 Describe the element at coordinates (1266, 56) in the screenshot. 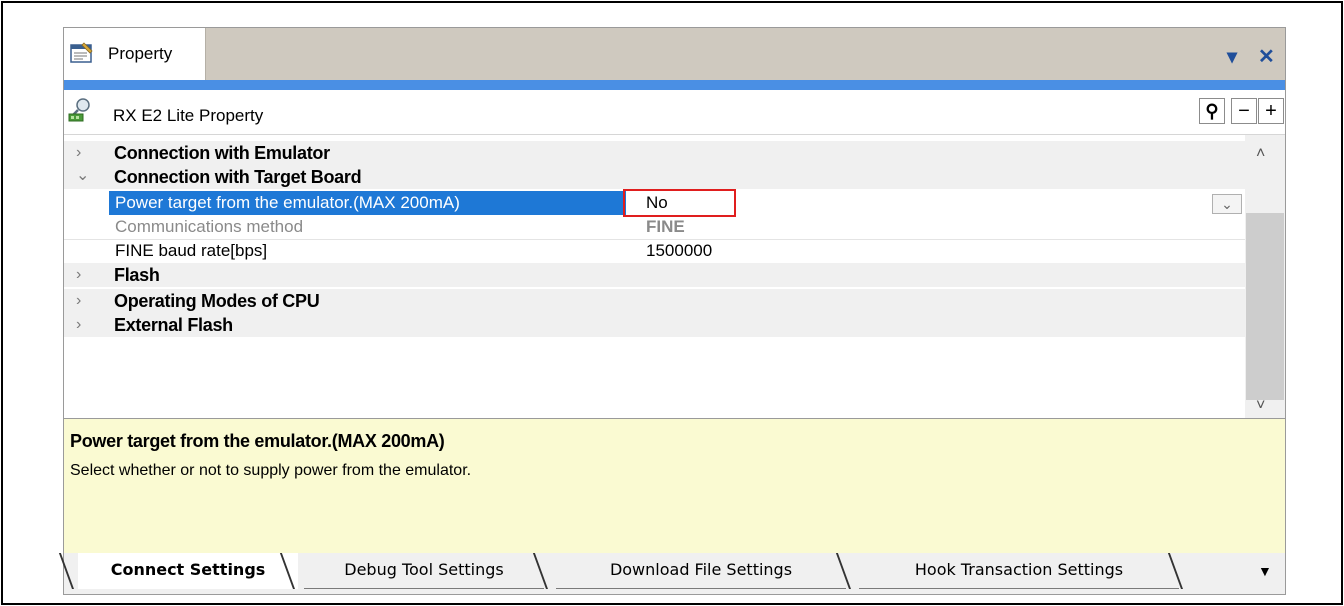

I see `close-icon: ✕` at that location.